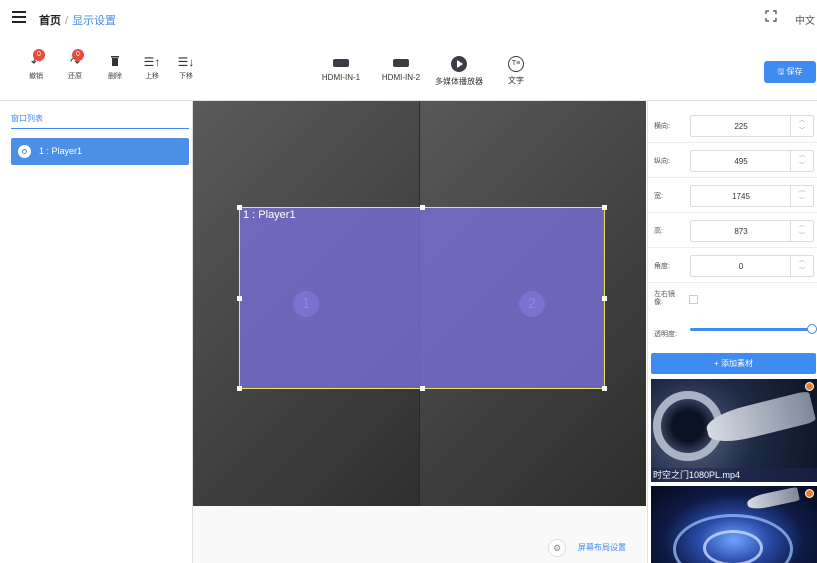 The width and height of the screenshot is (817, 563). I want to click on player-window: 1 : Player1, so click(422, 298).